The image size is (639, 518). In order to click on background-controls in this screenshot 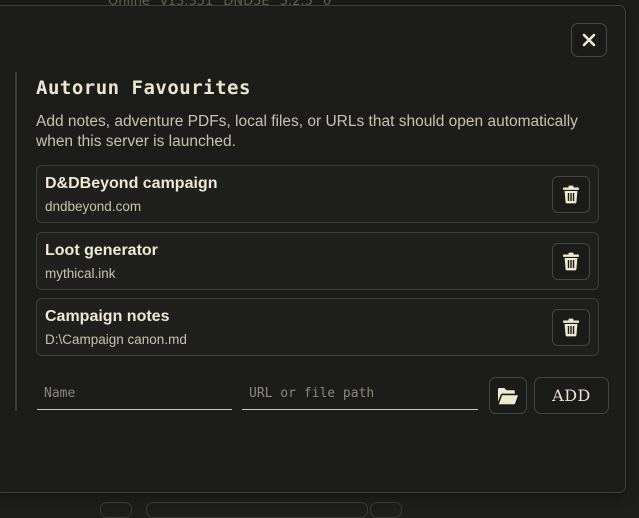, I will do `click(251, 510)`.